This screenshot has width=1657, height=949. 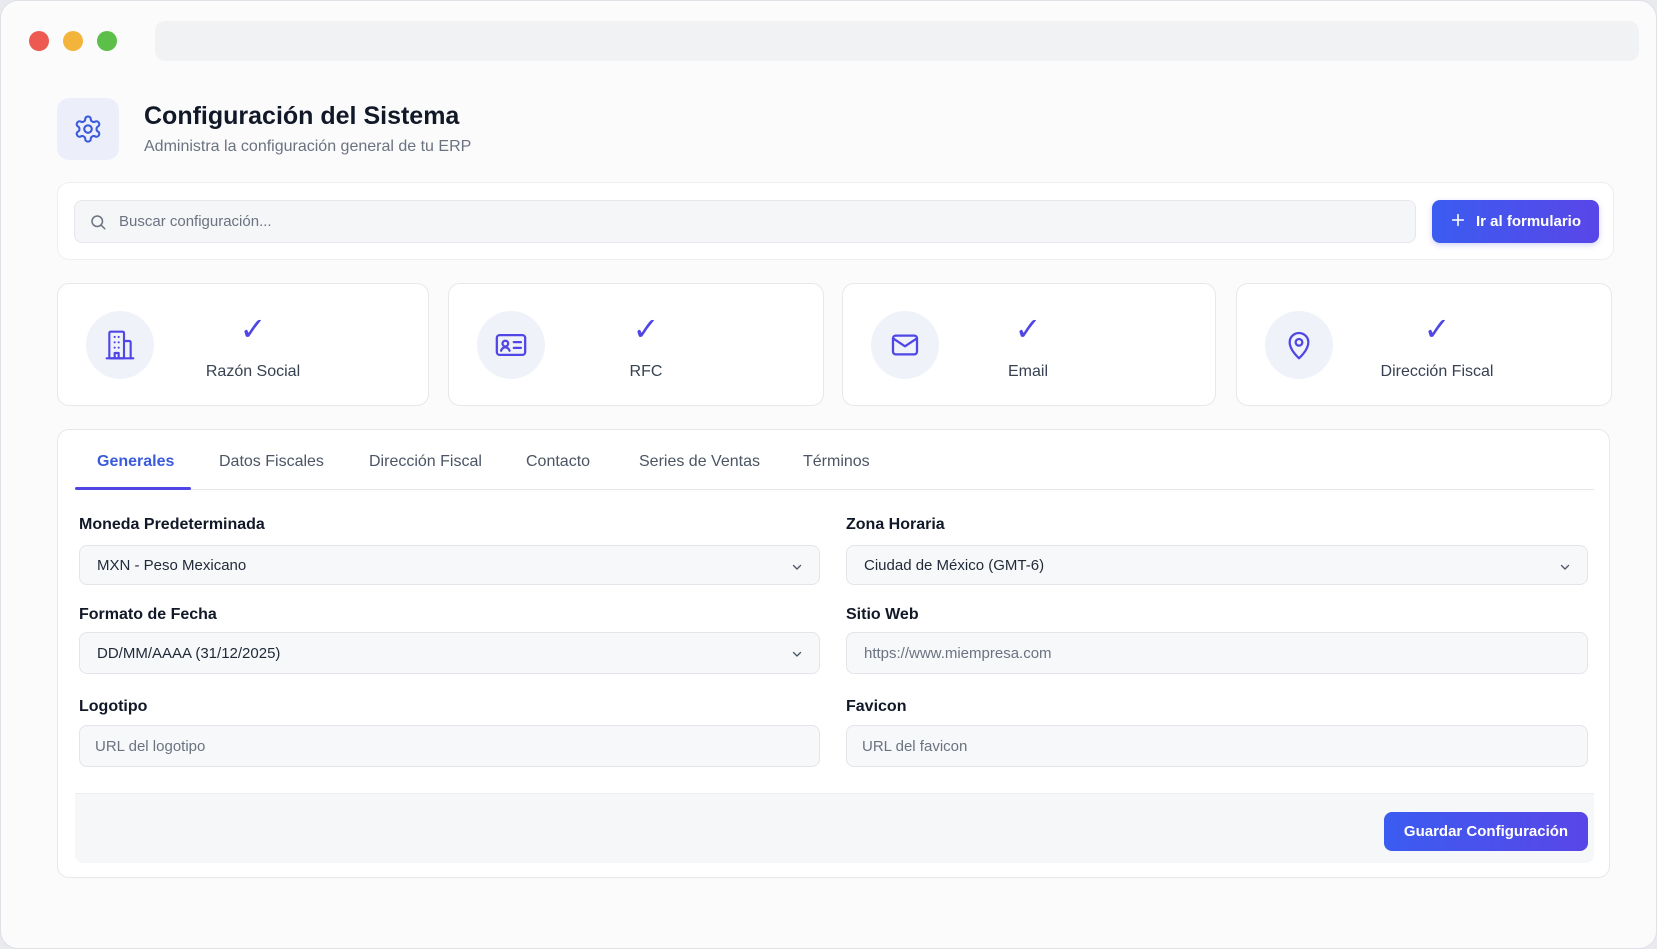 I want to click on favicon-label: Favicon, so click(x=876, y=706).